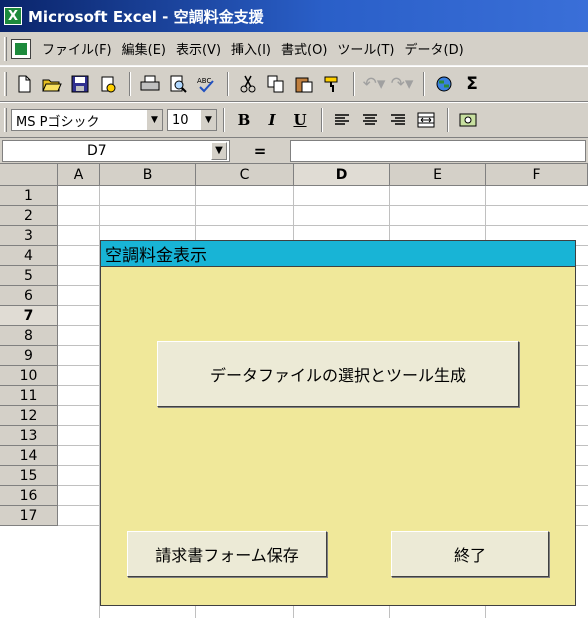  I want to click on workbook-icon, so click(21, 48).